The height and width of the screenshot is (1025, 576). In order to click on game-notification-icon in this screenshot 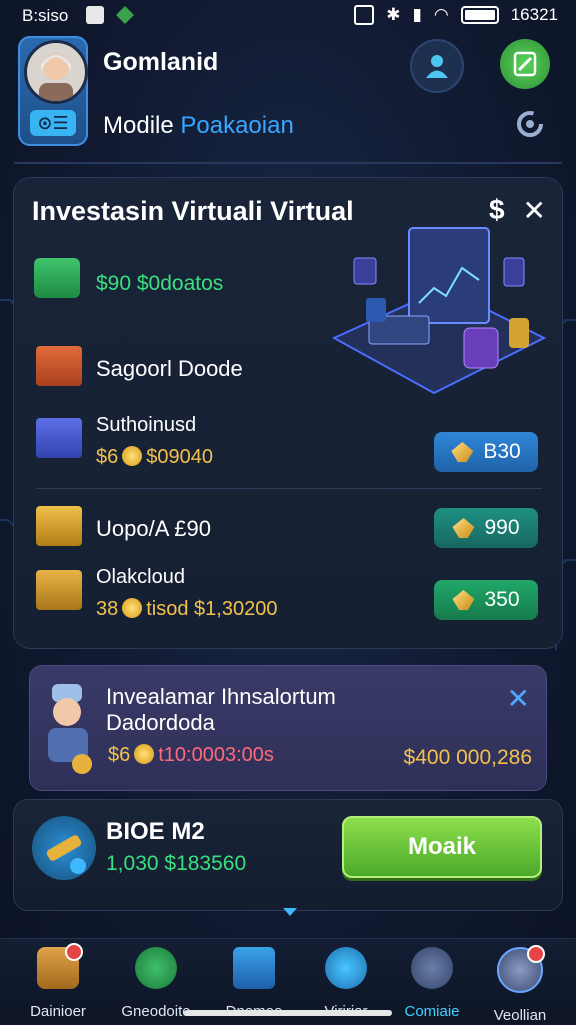, I will do `click(125, 15)`.